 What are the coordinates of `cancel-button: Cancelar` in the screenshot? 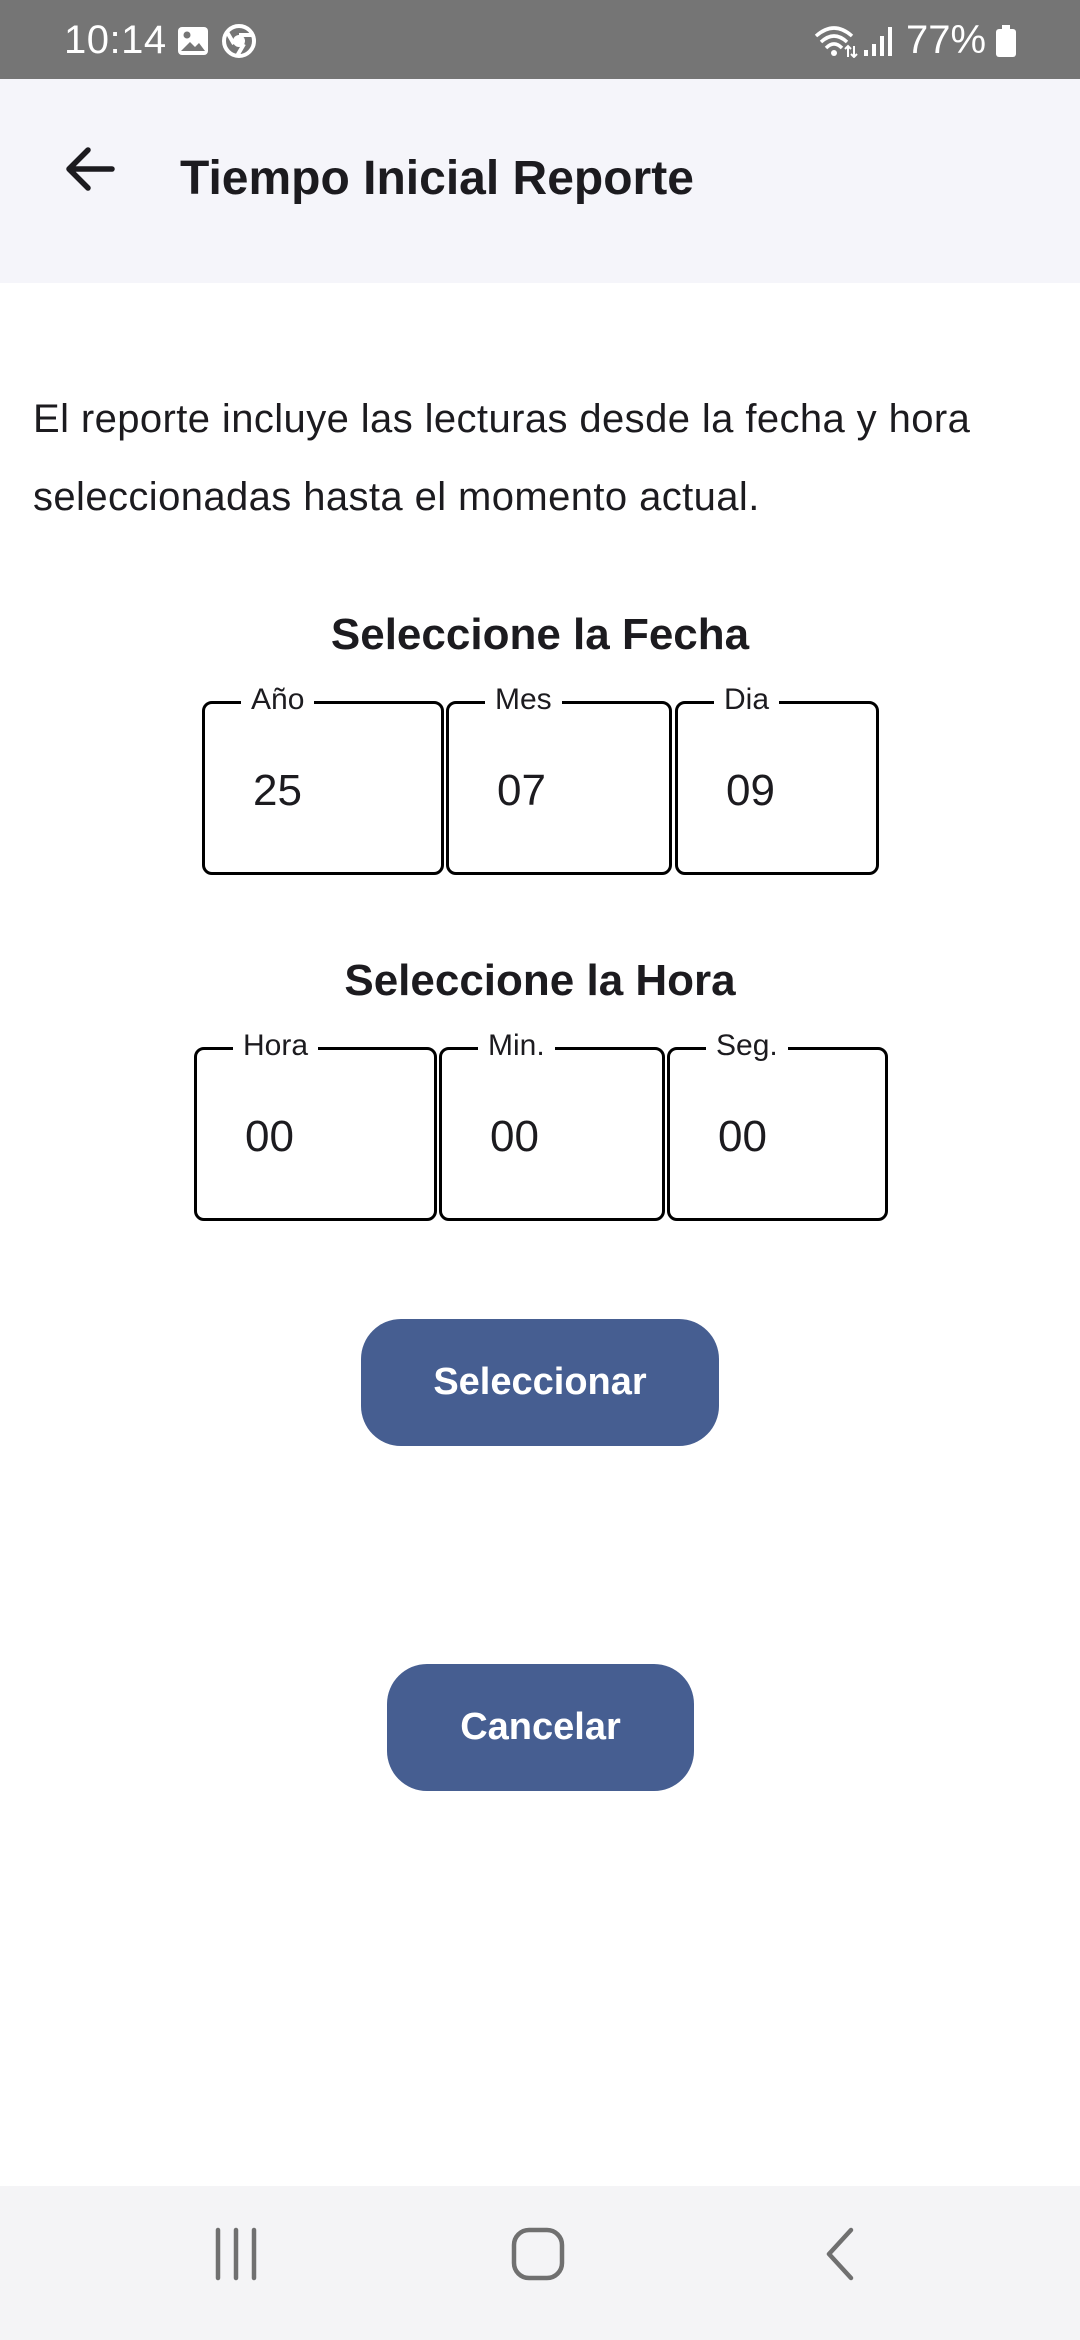 It's located at (540, 1727).